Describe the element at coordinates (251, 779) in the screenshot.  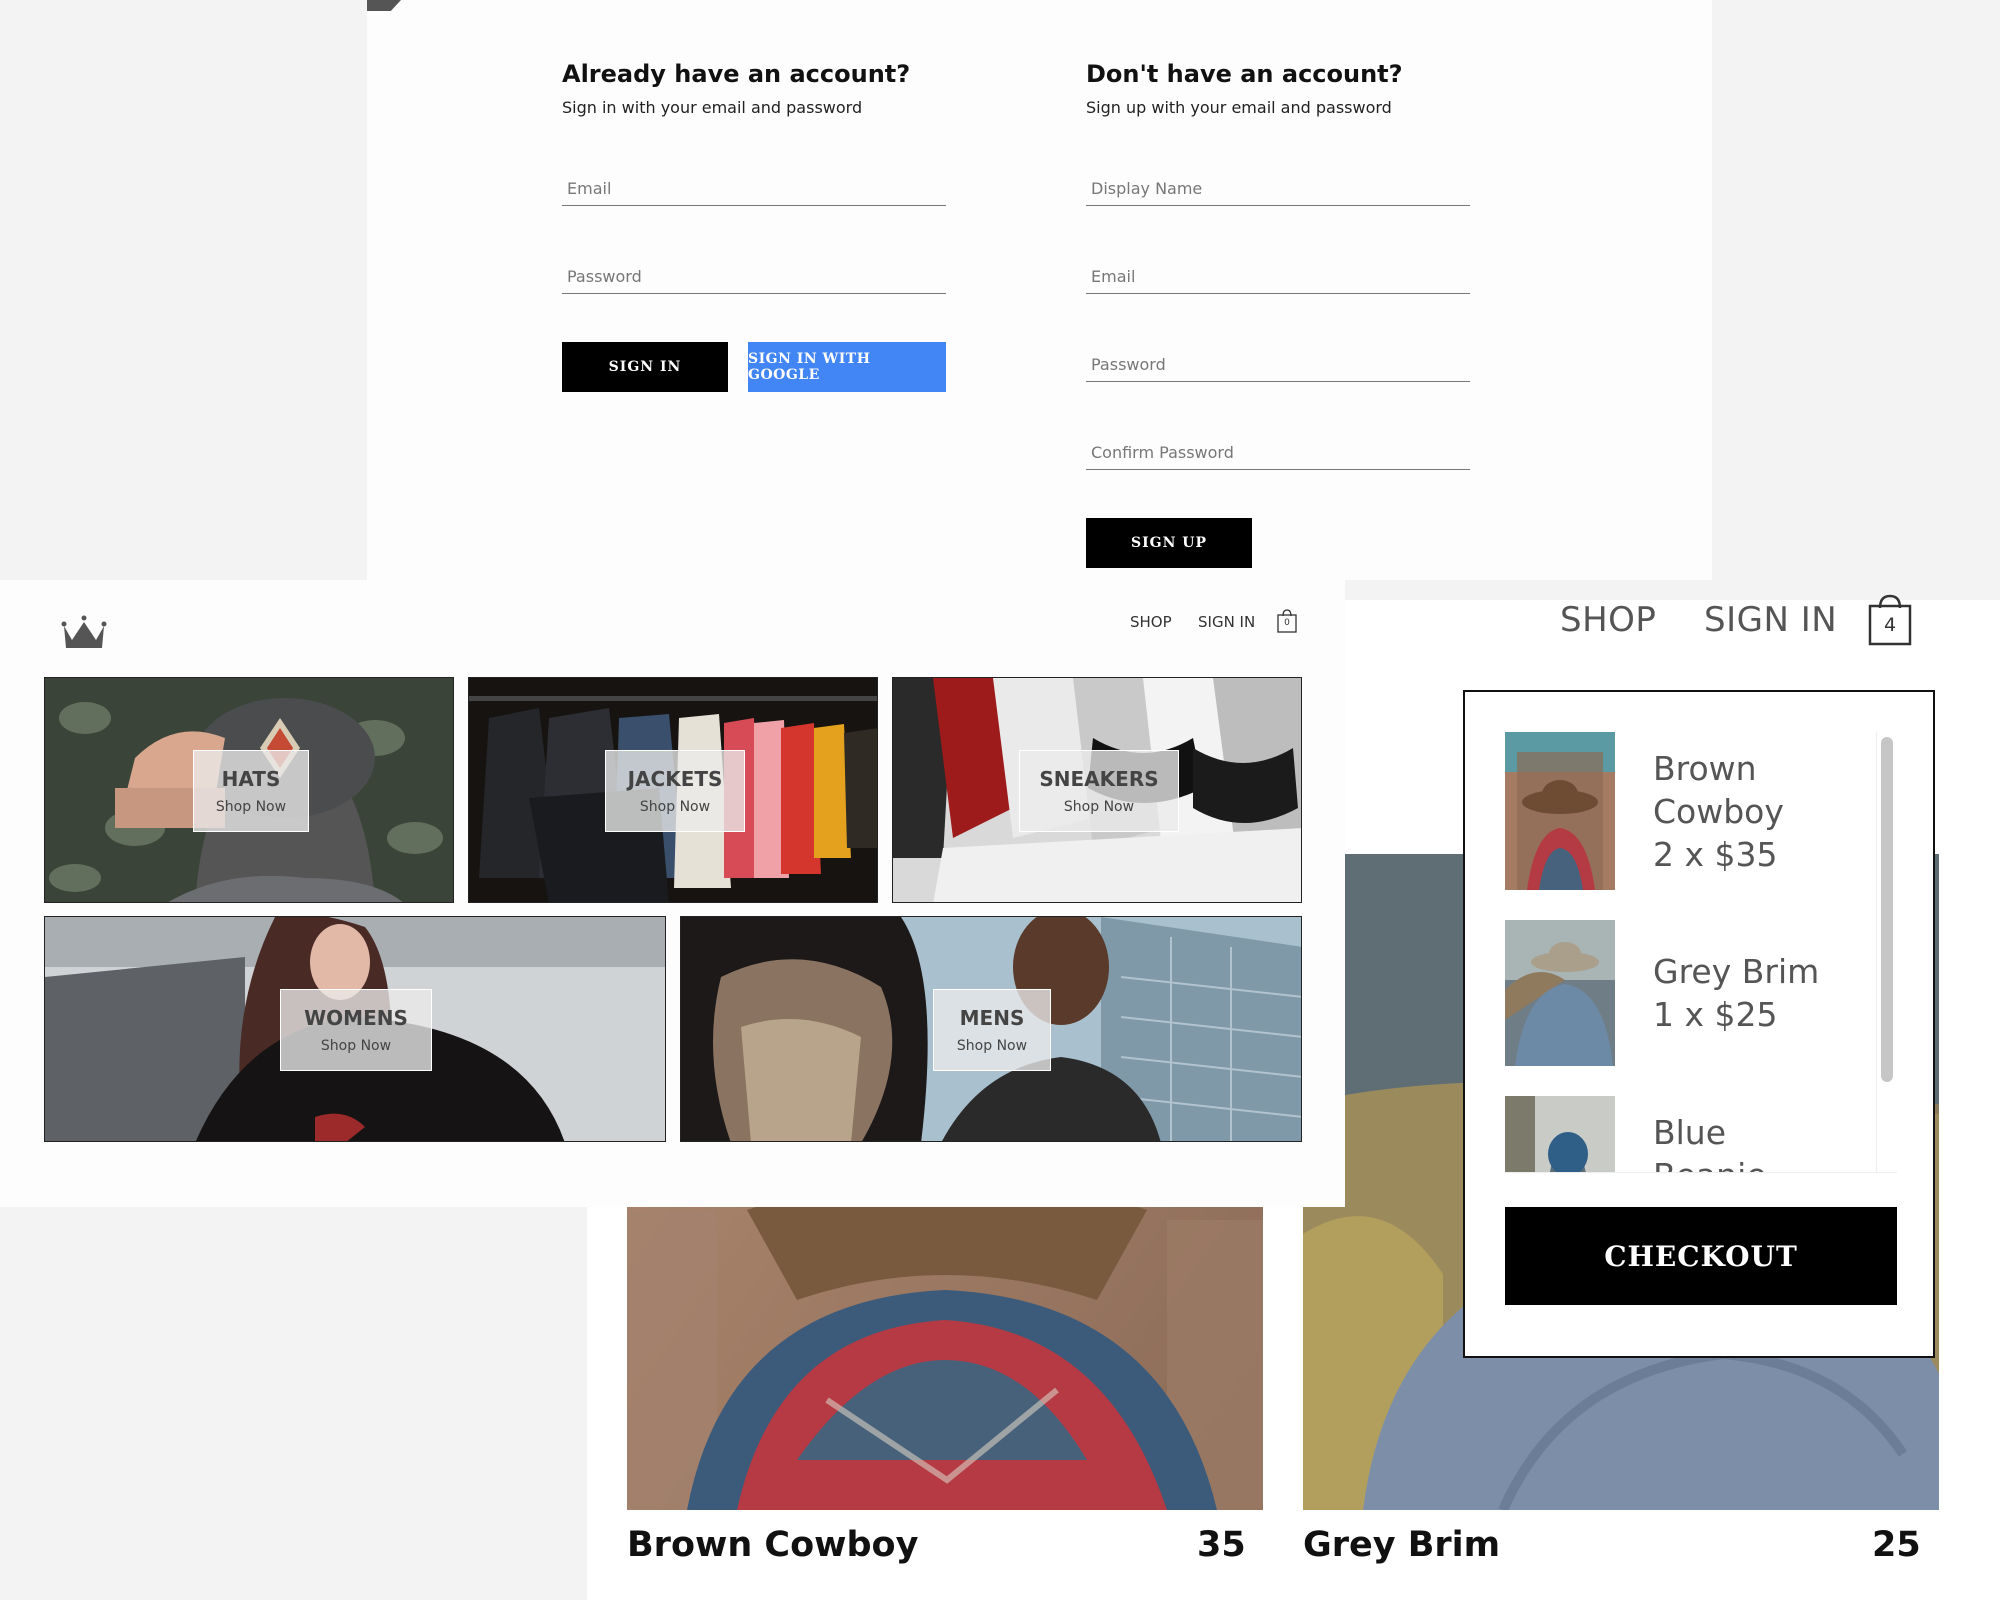
I see `category-title: HATS` at that location.